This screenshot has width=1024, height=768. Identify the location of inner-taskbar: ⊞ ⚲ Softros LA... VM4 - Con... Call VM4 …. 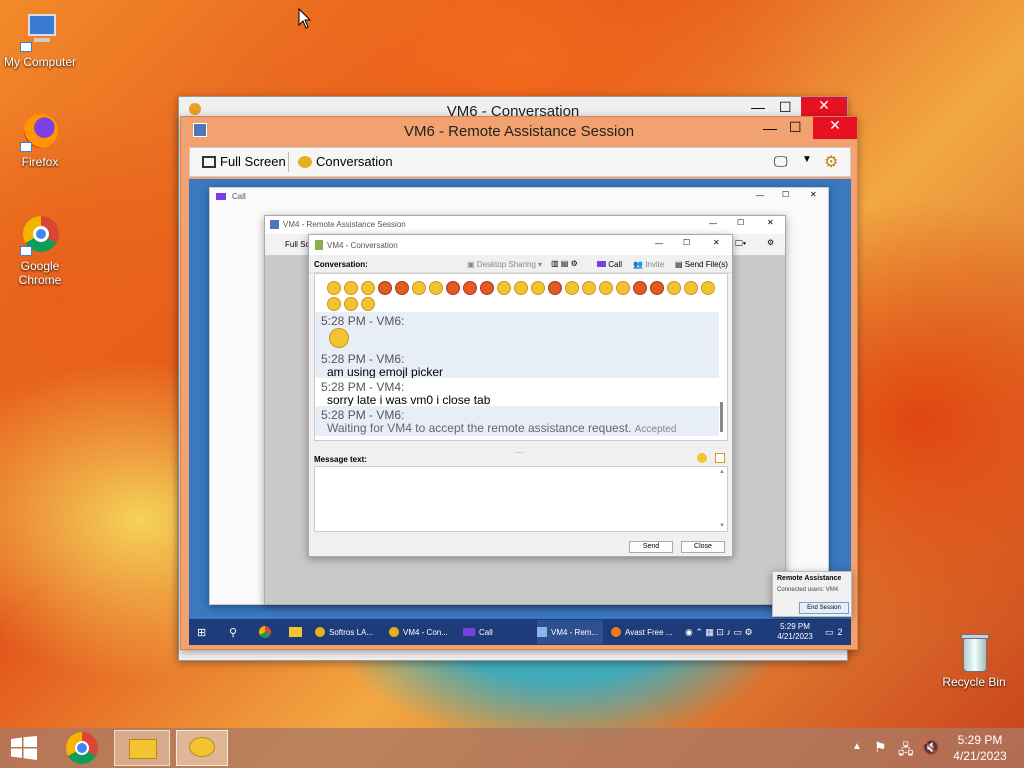
(520, 632).